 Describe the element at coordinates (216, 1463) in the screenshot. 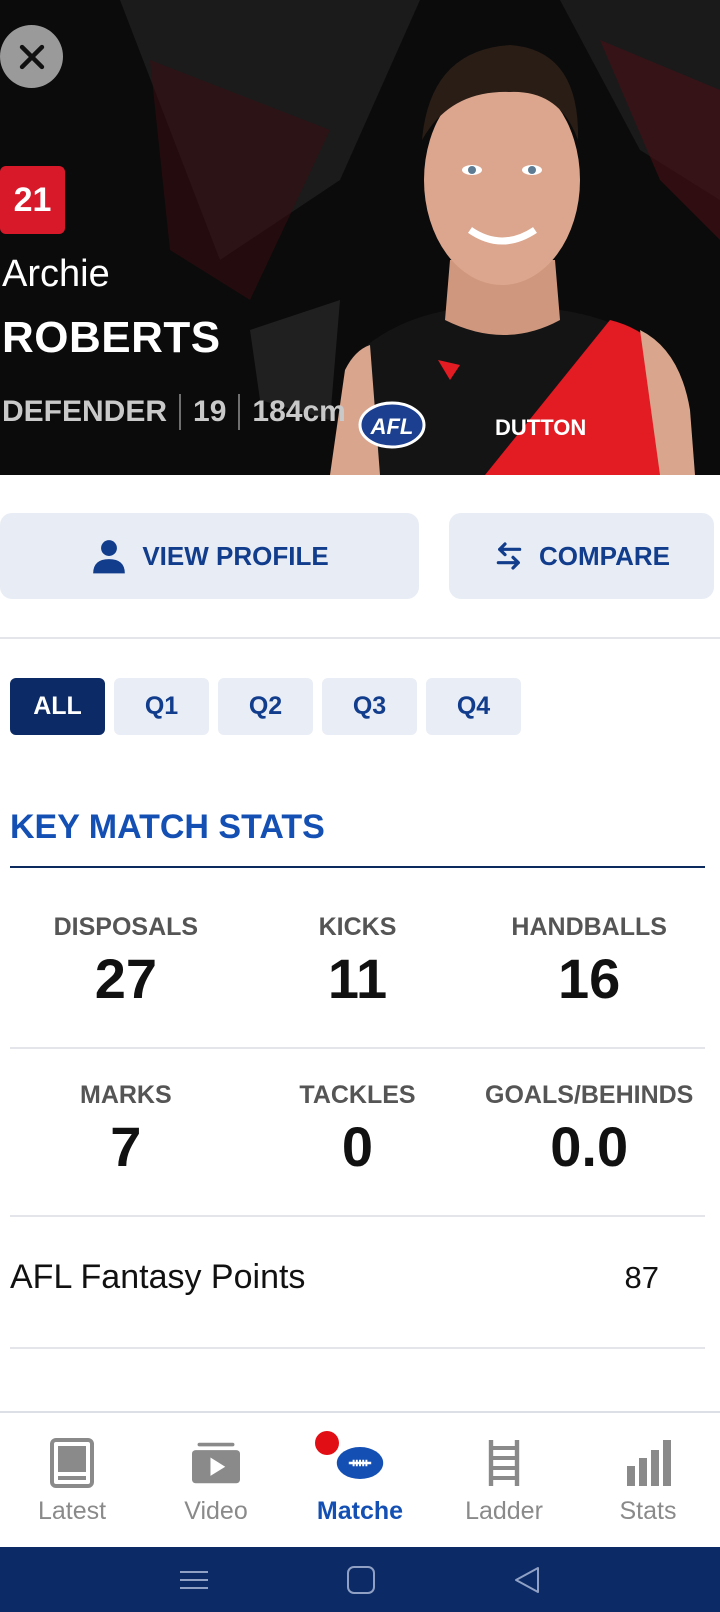

I see `video-play-icon` at that location.